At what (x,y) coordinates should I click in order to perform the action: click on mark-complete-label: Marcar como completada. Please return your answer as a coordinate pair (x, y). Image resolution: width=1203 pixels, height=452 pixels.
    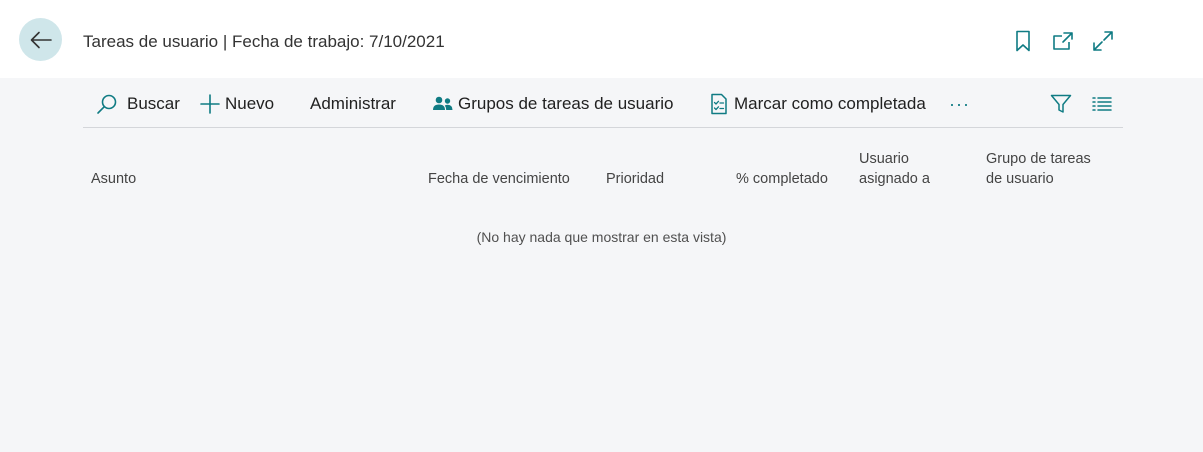
    Looking at the image, I should click on (830, 103).